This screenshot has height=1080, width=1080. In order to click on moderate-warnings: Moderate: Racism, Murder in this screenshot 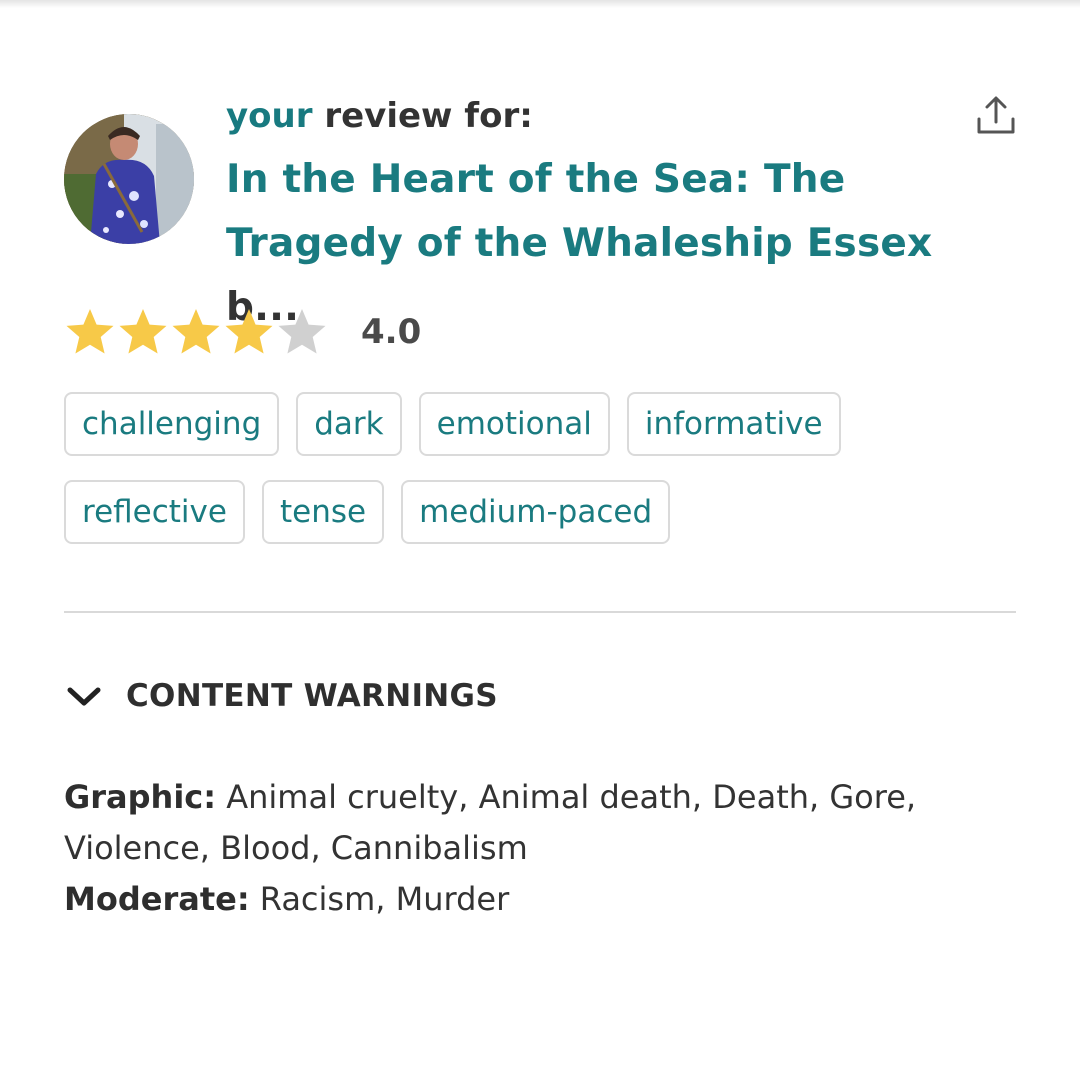, I will do `click(539, 899)`.